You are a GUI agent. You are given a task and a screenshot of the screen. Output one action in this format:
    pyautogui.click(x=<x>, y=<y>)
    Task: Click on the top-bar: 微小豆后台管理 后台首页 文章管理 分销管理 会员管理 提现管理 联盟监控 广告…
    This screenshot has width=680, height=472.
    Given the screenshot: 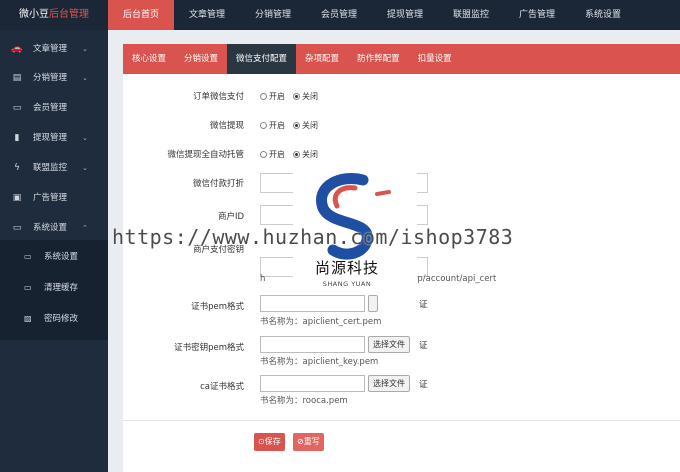 What is the action you would take?
    pyautogui.click(x=340, y=15)
    